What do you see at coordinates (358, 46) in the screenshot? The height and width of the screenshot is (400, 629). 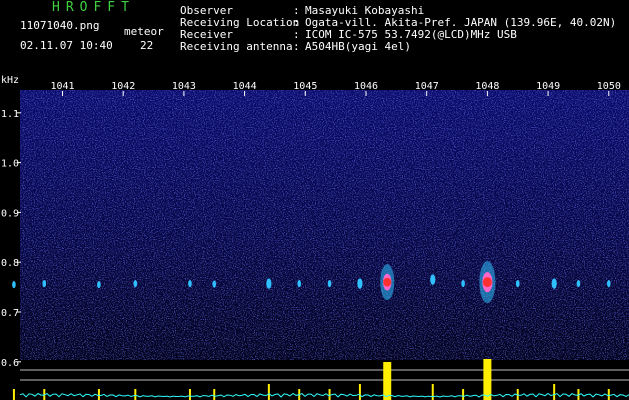 I see `antenna-value: A504HB(yagi 4el)` at bounding box center [358, 46].